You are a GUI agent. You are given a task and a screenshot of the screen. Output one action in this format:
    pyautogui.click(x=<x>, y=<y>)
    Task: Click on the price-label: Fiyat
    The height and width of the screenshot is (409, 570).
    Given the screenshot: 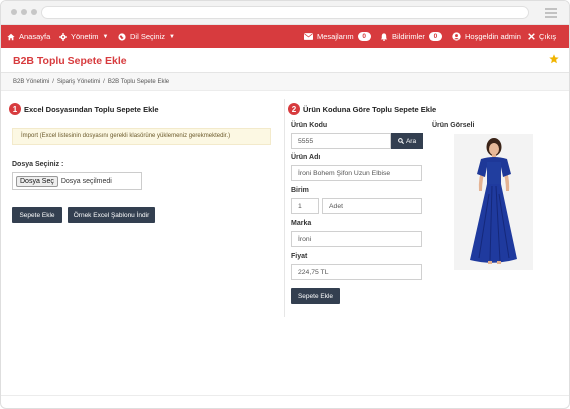 What is the action you would take?
    pyautogui.click(x=299, y=256)
    